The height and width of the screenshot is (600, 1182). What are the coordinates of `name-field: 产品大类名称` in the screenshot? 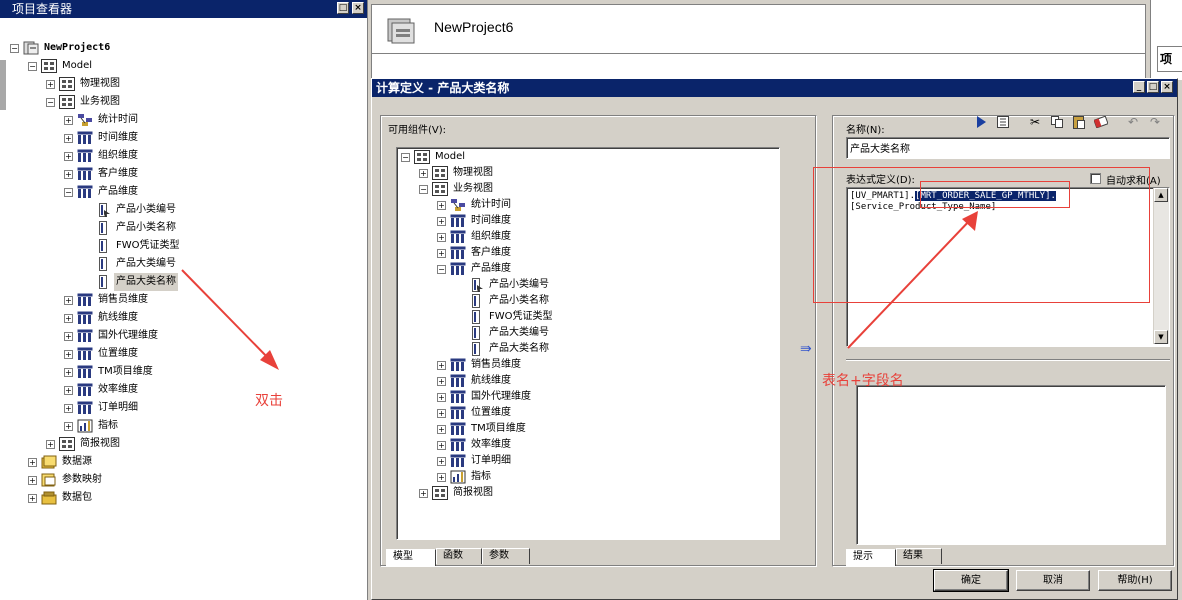 It's located at (1008, 148).